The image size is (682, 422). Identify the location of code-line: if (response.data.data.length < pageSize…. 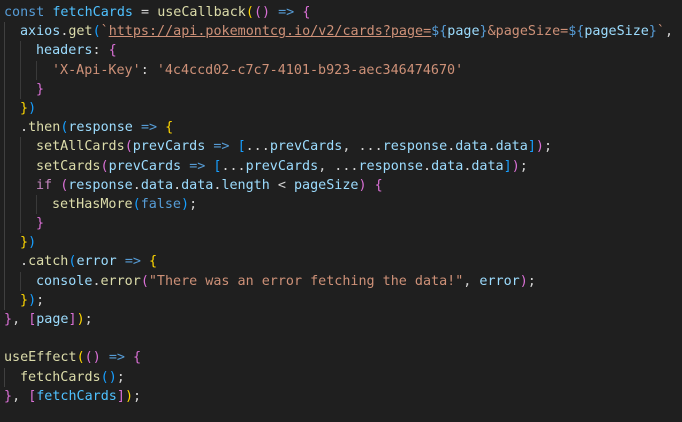
(341, 185).